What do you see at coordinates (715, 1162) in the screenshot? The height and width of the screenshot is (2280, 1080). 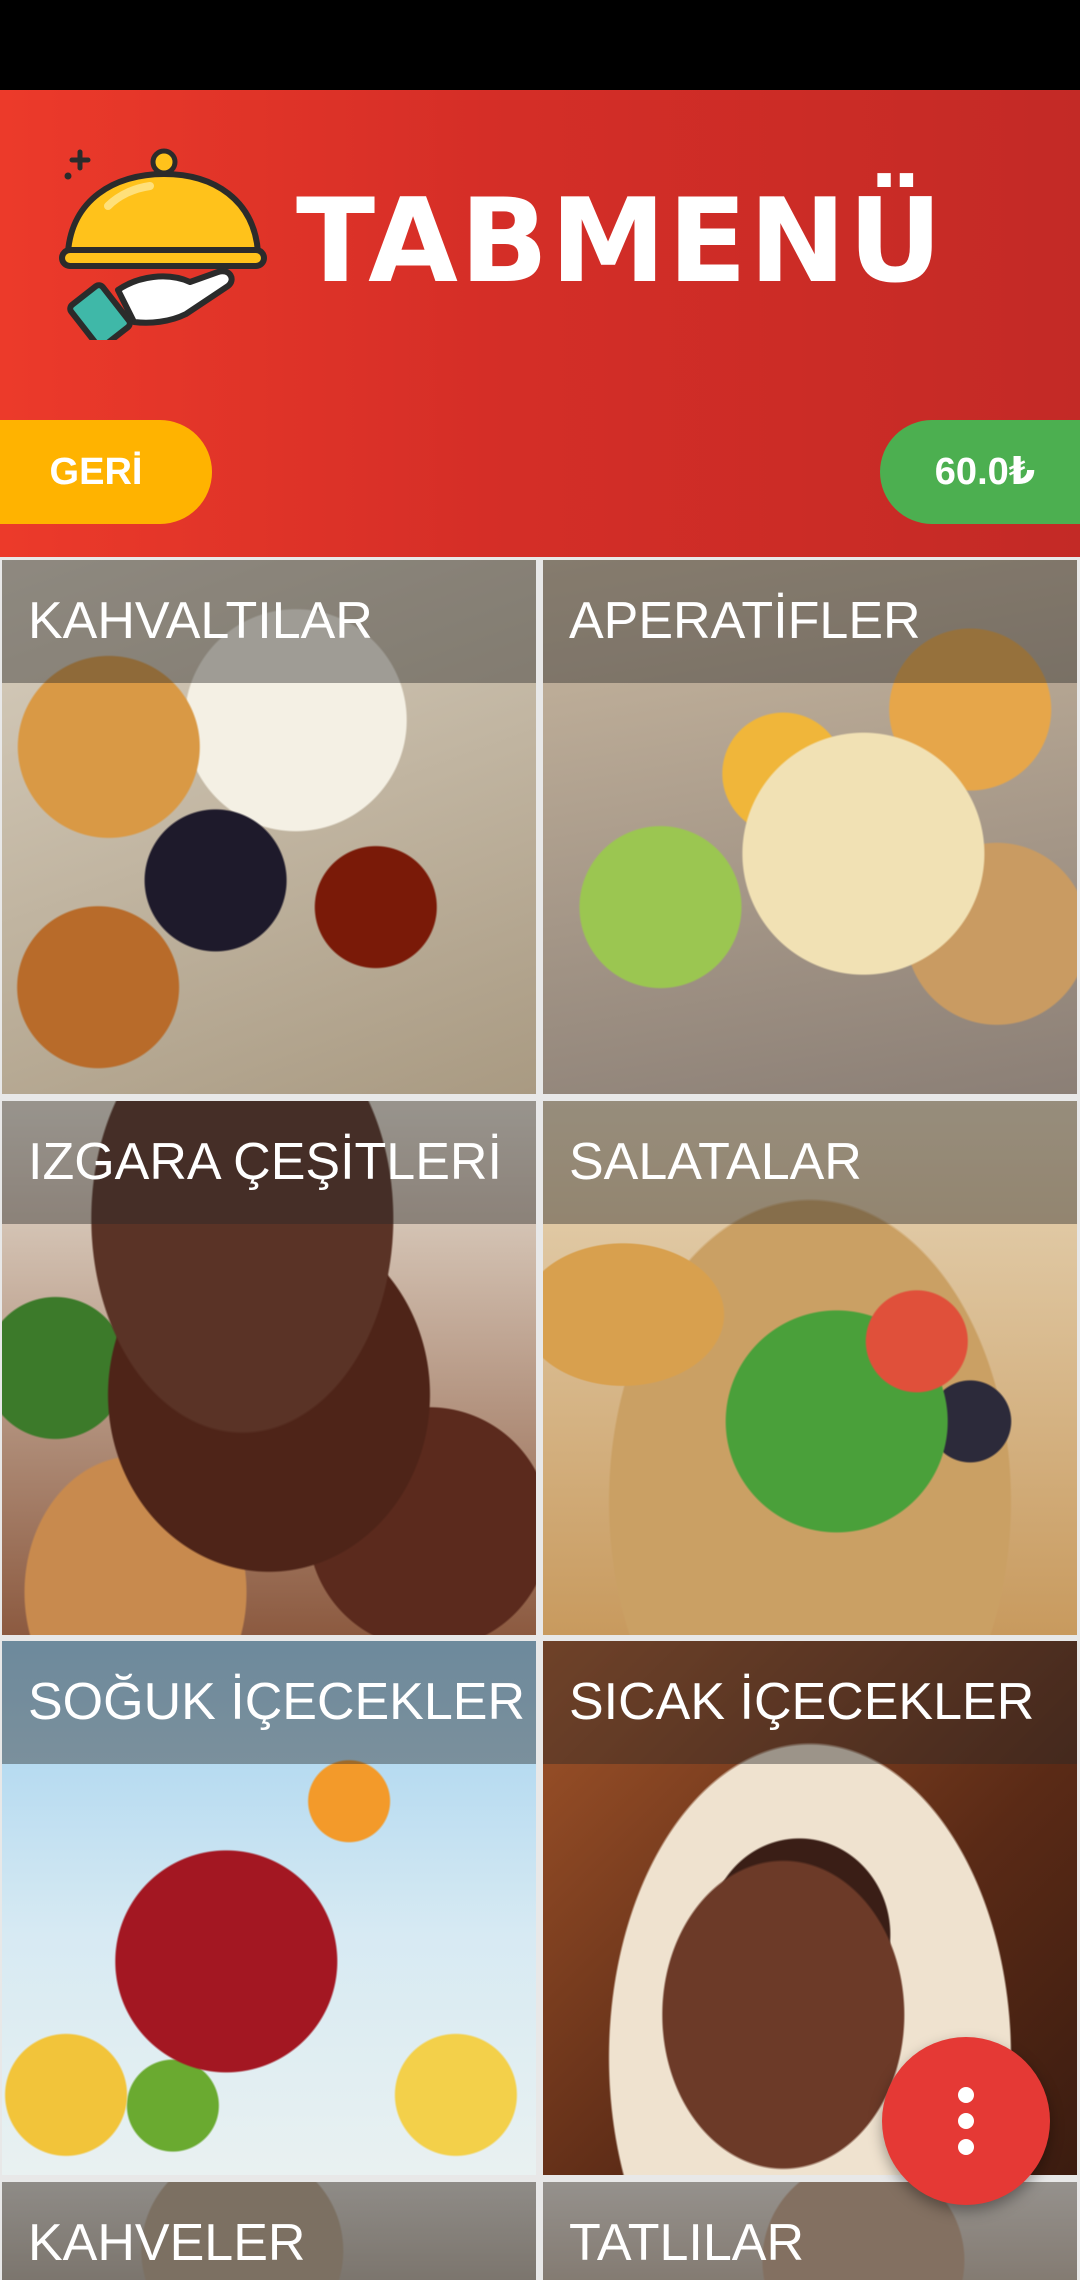 I see `category-label: SALATALAR` at bounding box center [715, 1162].